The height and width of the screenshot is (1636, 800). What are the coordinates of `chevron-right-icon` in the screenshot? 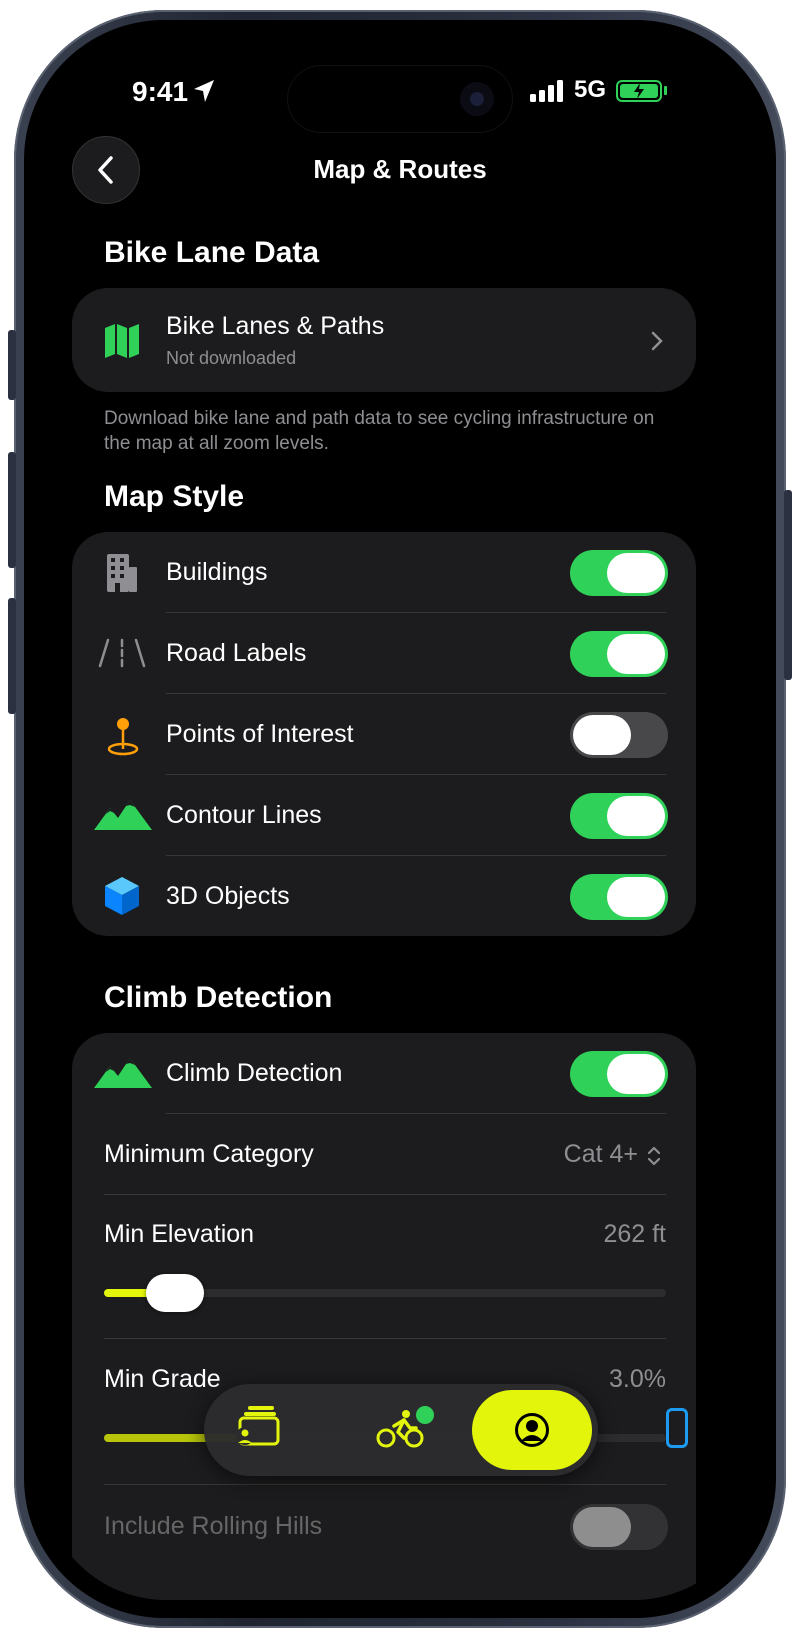 It's located at (657, 341).